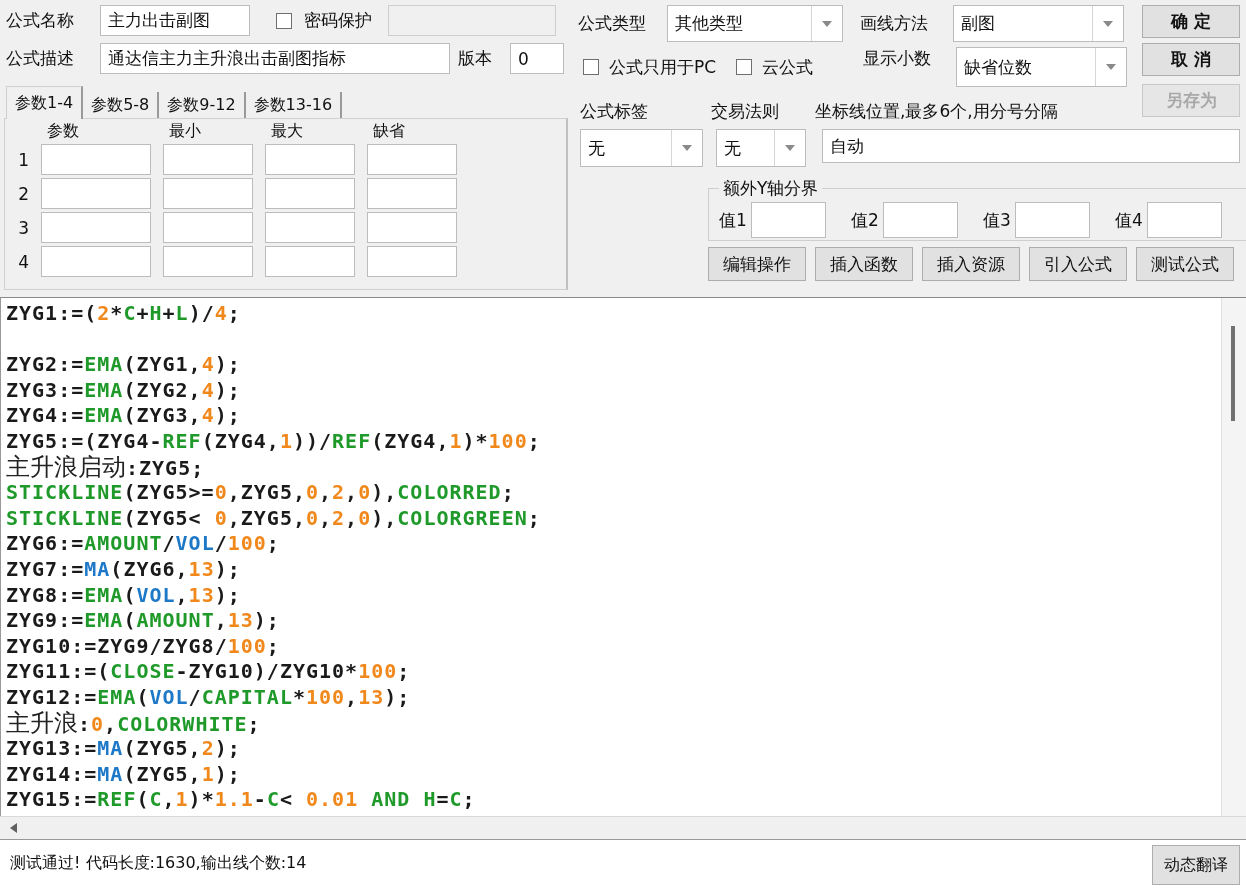 The height and width of the screenshot is (892, 1246). Describe the element at coordinates (175, 20) in the screenshot. I see `name-field: 主力出击副图` at that location.